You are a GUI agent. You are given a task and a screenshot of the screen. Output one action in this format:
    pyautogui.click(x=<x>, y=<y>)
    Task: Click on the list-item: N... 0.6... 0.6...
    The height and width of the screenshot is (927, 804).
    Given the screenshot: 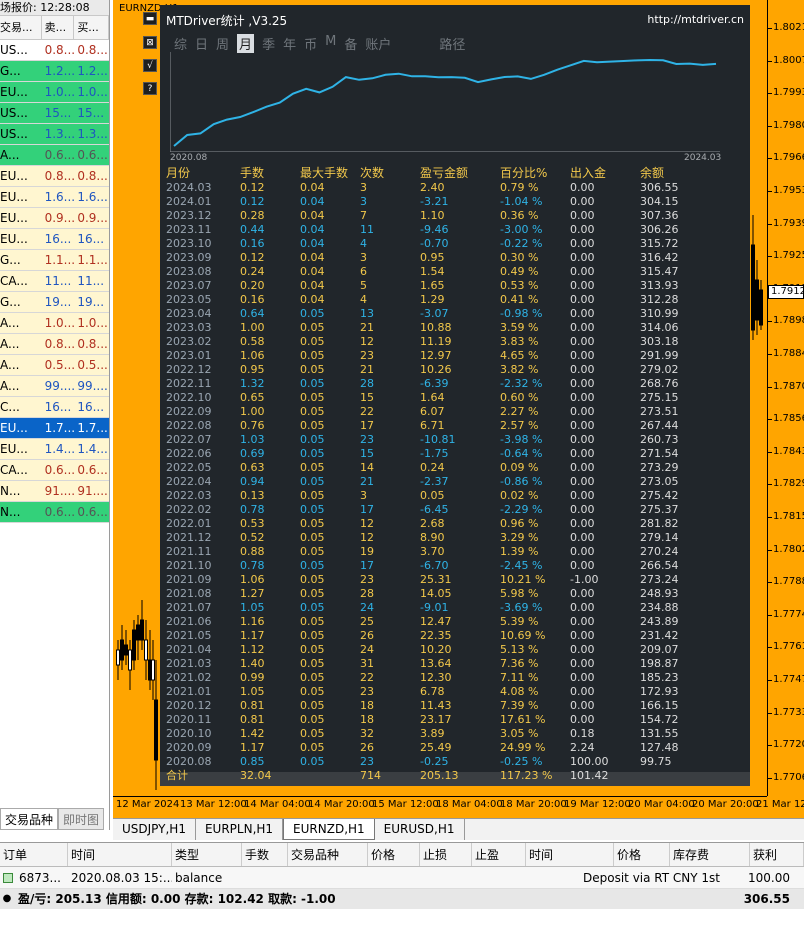 What is the action you would take?
    pyautogui.click(x=54, y=512)
    